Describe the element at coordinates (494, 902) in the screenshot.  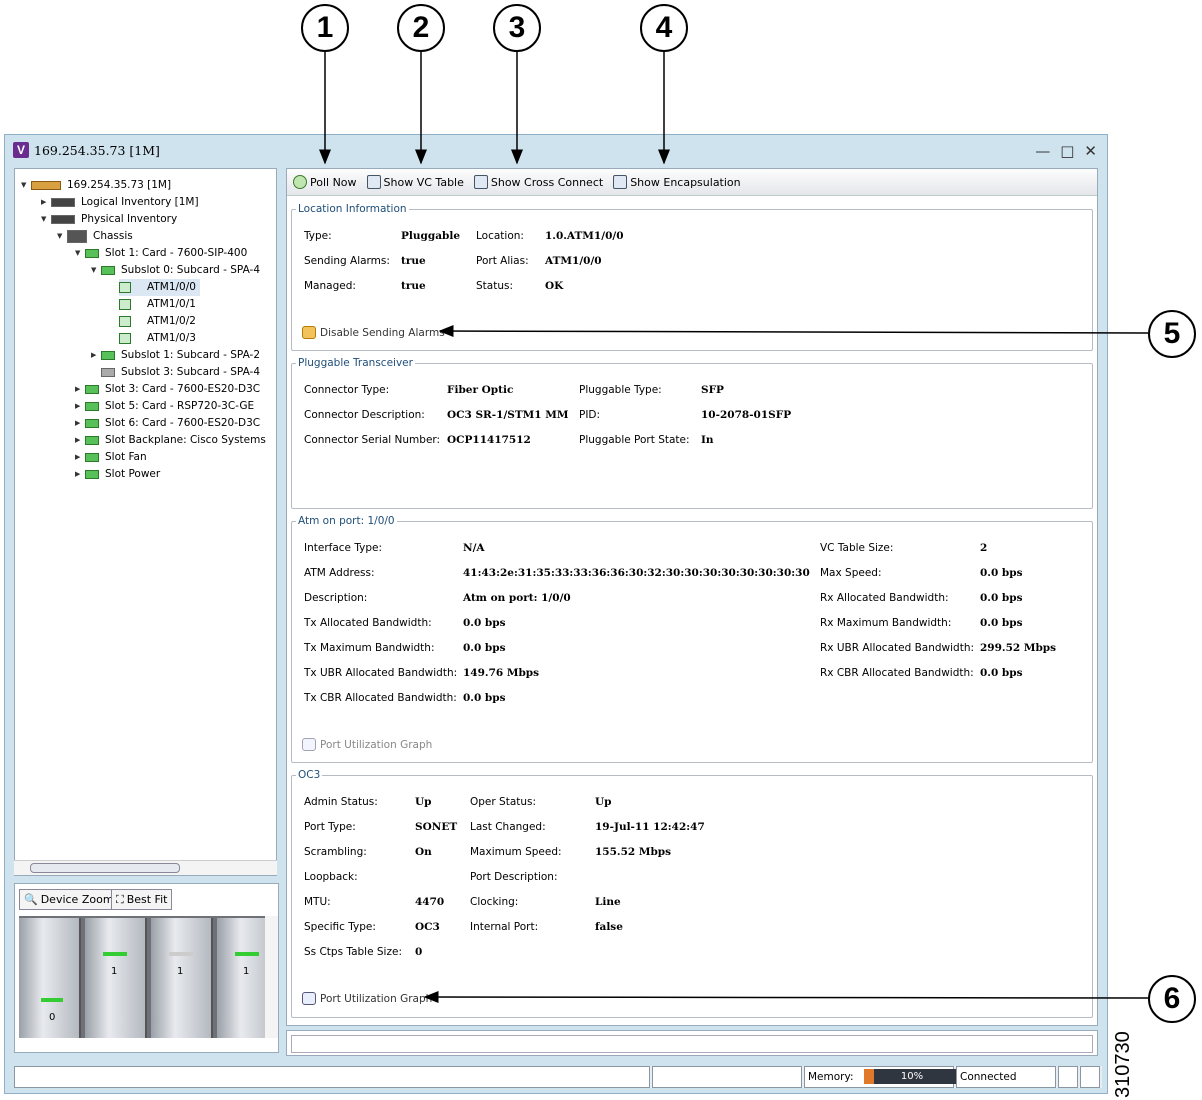
I see `oc3-field-label: Clocking:` at that location.